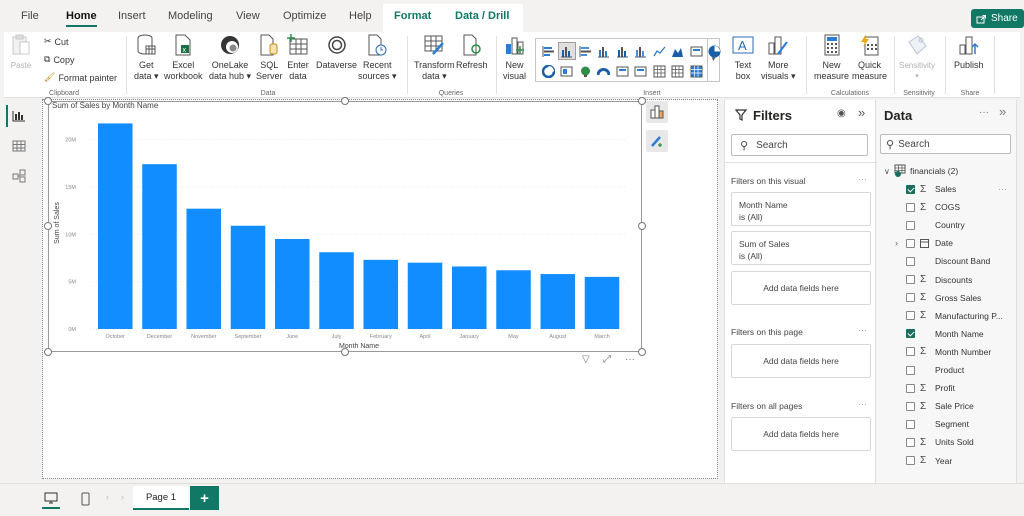  What do you see at coordinates (336, 52) in the screenshot?
I see `dataverse-button: Dataverse` at bounding box center [336, 52].